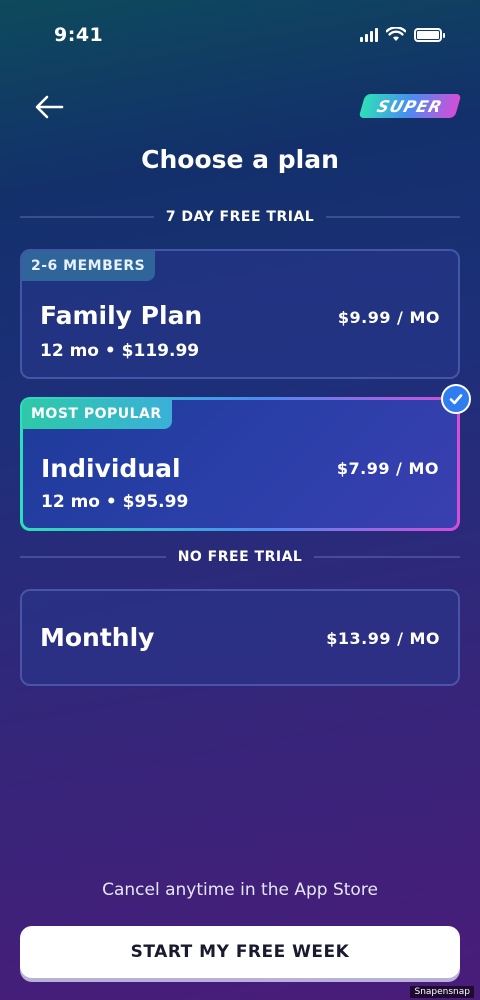 This screenshot has width=480, height=1000. I want to click on plan-tag: 2-6 MEMBERS, so click(89, 266).